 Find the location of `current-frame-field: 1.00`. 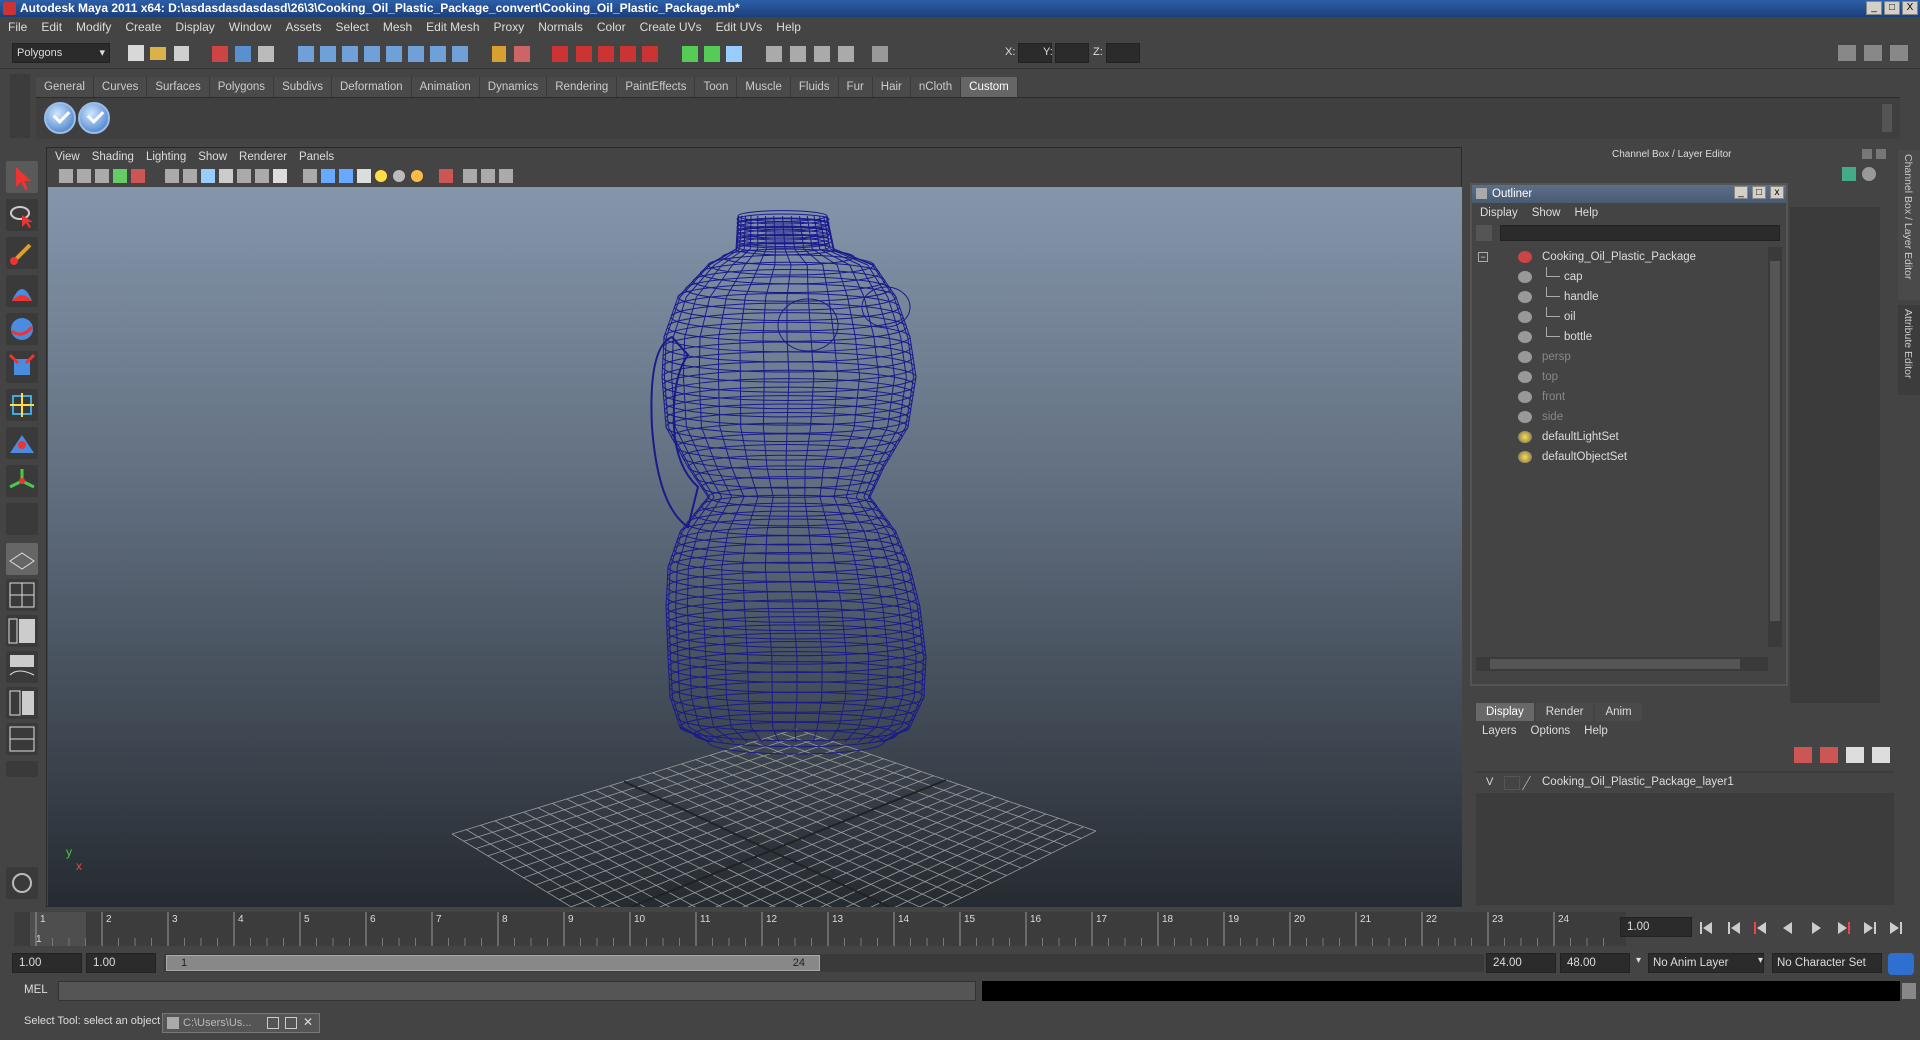

current-frame-field: 1.00 is located at coordinates (1656, 927).